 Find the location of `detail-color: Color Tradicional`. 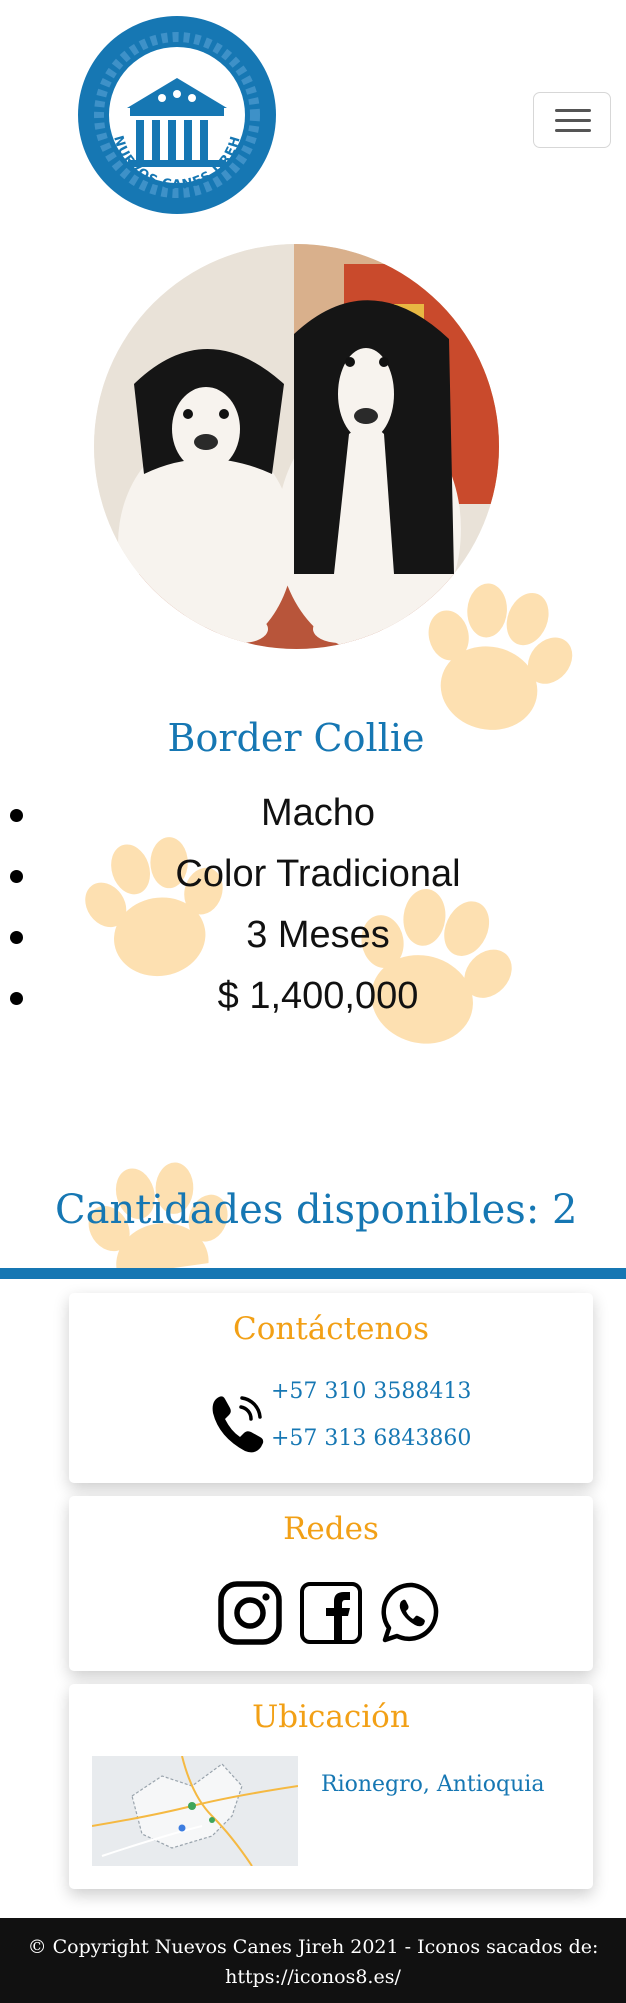

detail-color: Color Tradicional is located at coordinates (318, 874).